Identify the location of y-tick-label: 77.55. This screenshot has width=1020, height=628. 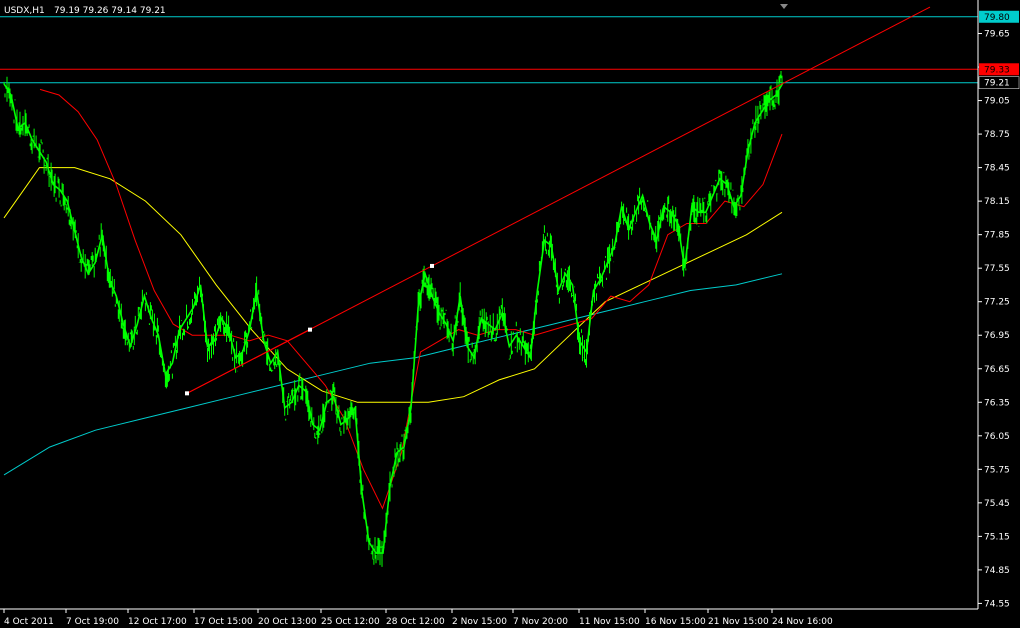
(997, 269).